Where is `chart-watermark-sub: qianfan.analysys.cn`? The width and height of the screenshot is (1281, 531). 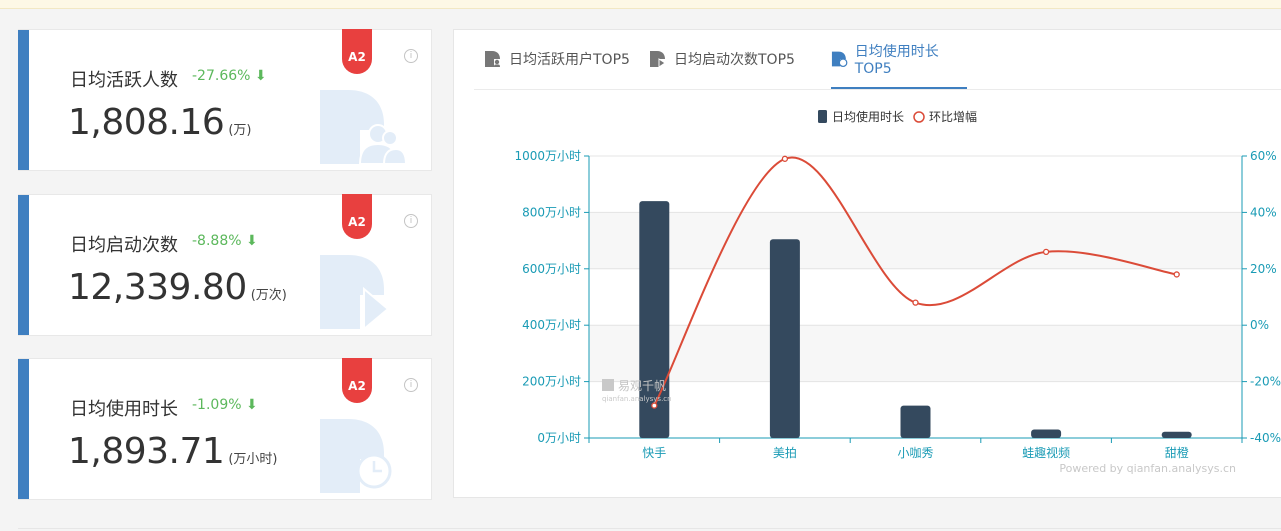 chart-watermark-sub: qianfan.analysys.cn is located at coordinates (637, 399).